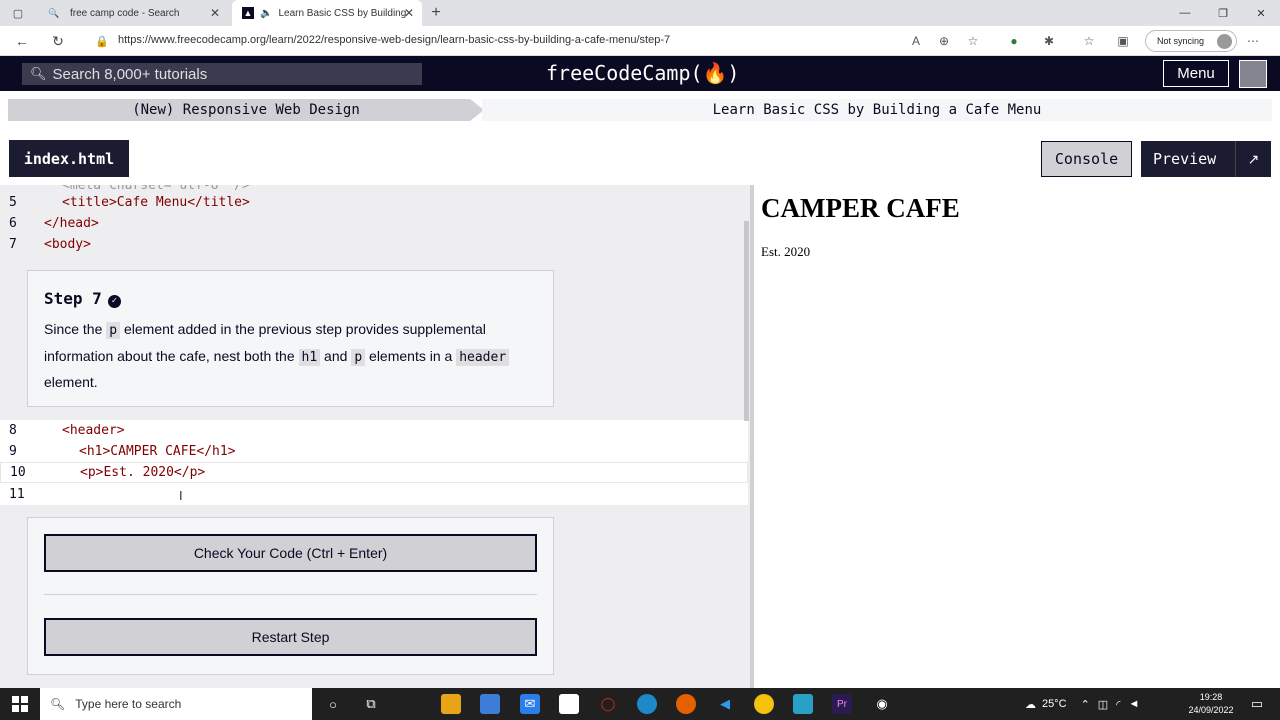 The height and width of the screenshot is (720, 1280). Describe the element at coordinates (608, 704) in the screenshot. I see `opera-icon: ◯` at that location.